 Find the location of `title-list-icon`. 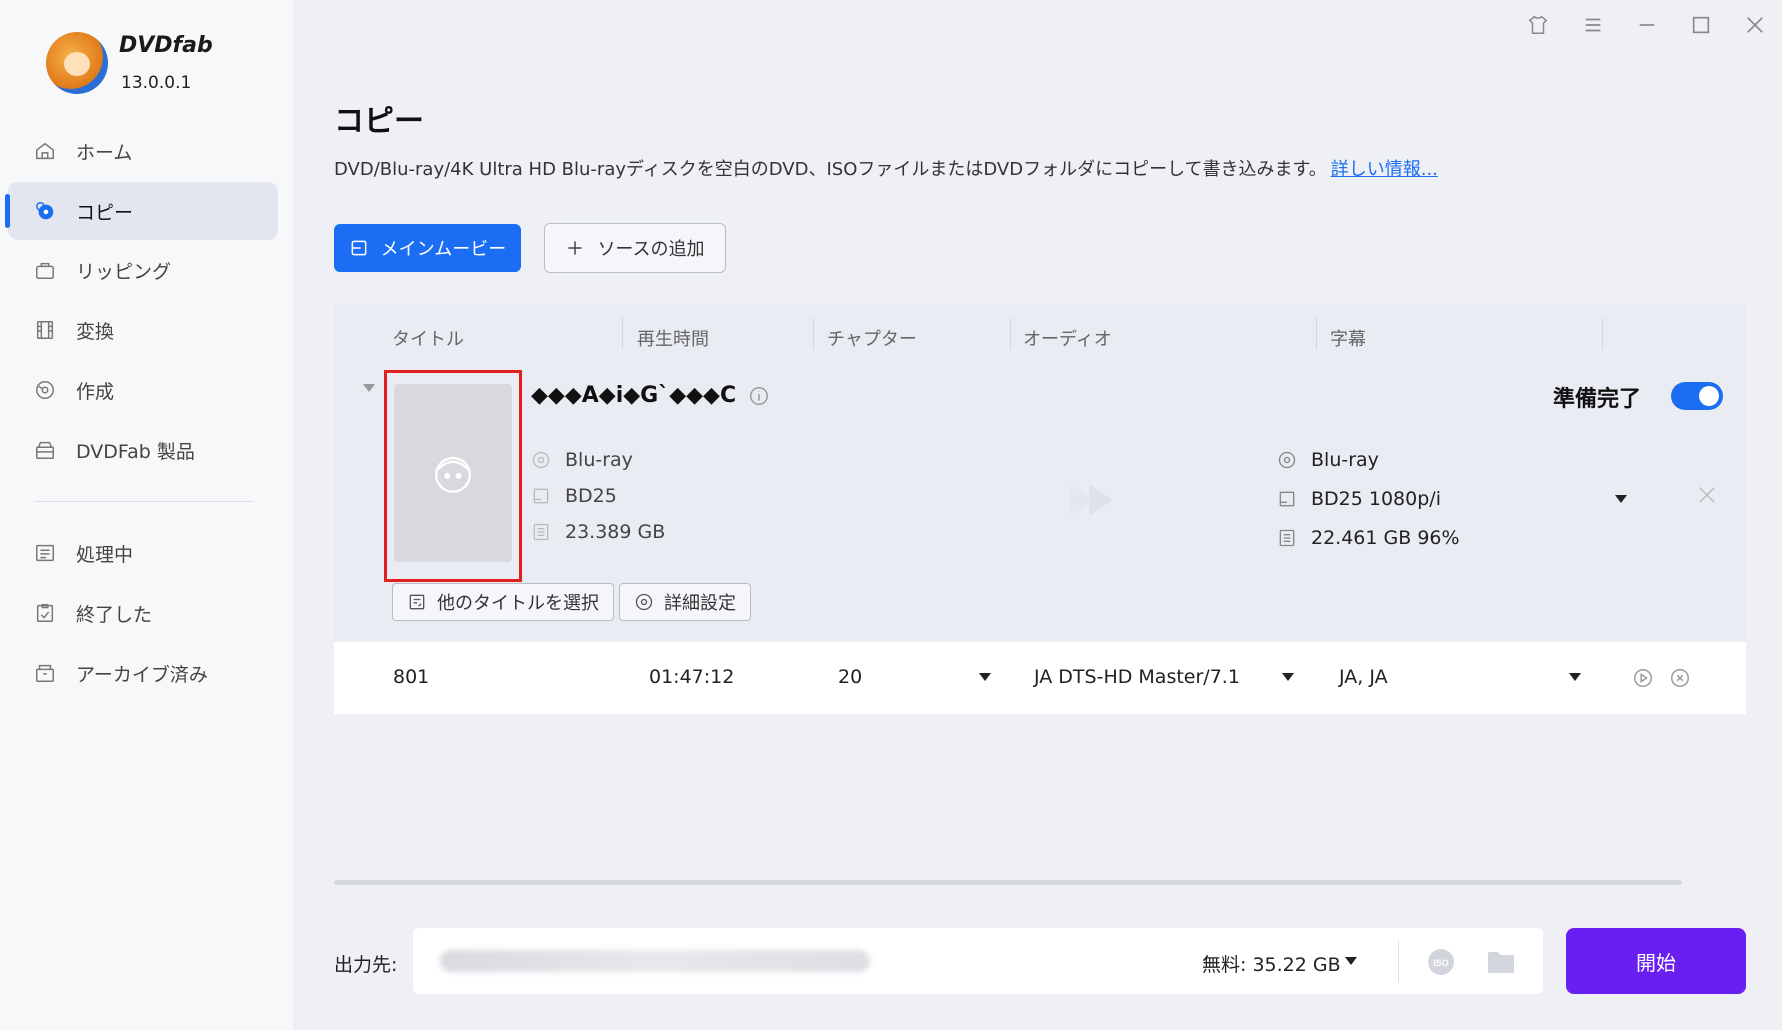

title-list-icon is located at coordinates (417, 602).